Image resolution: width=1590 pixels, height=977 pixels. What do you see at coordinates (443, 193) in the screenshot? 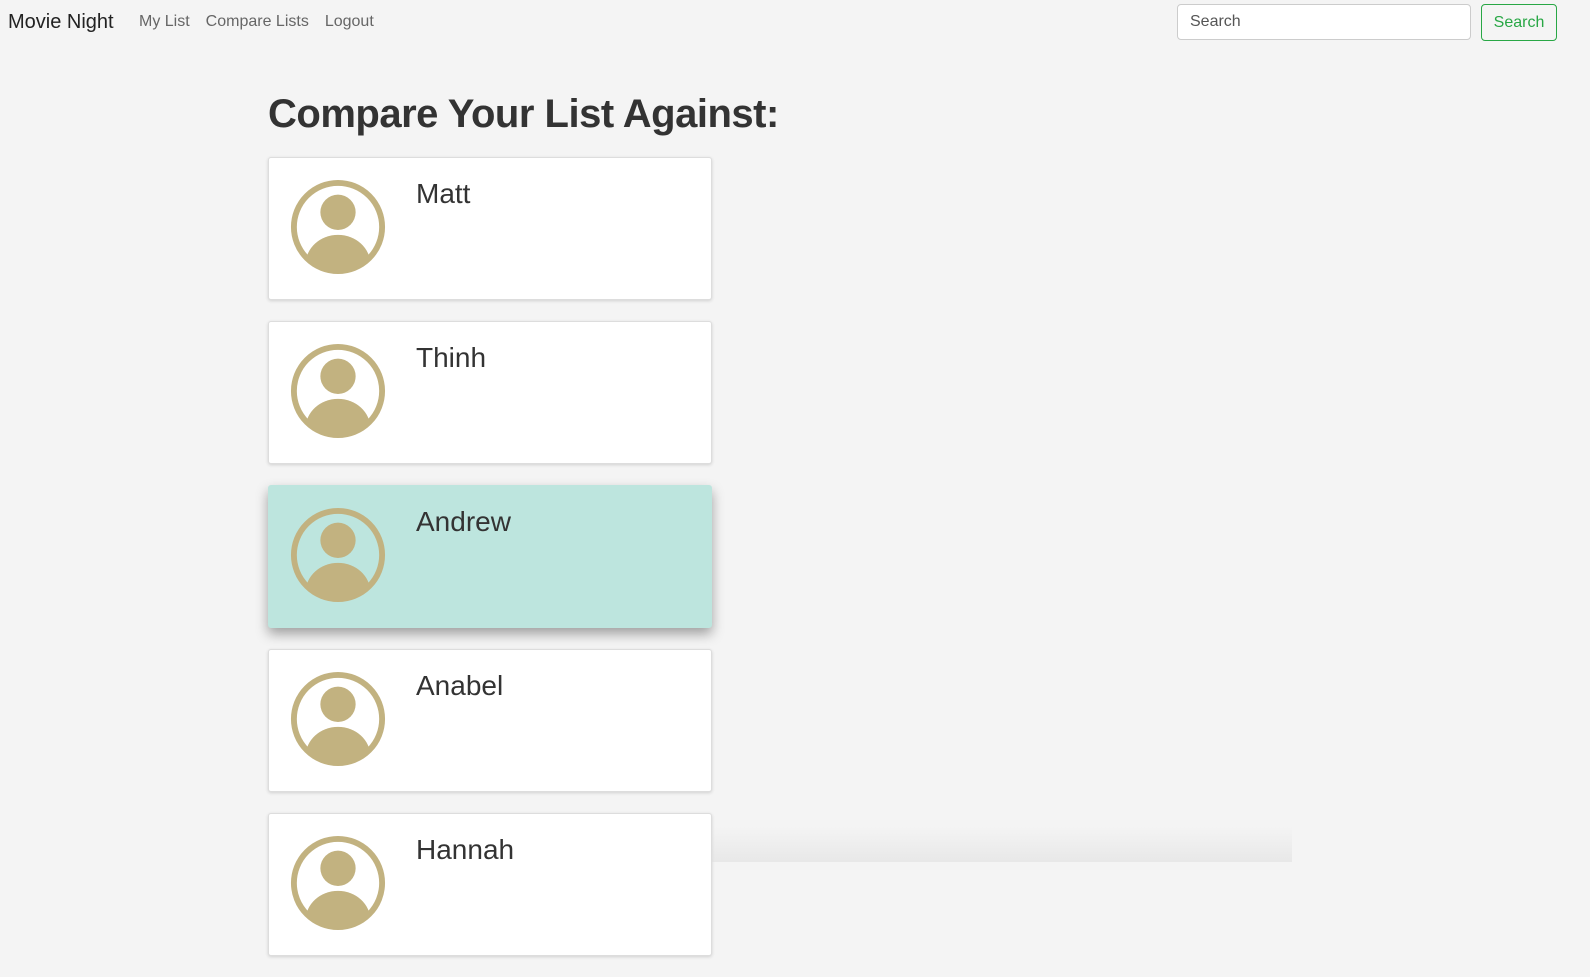
I see `user-name: Matt` at bounding box center [443, 193].